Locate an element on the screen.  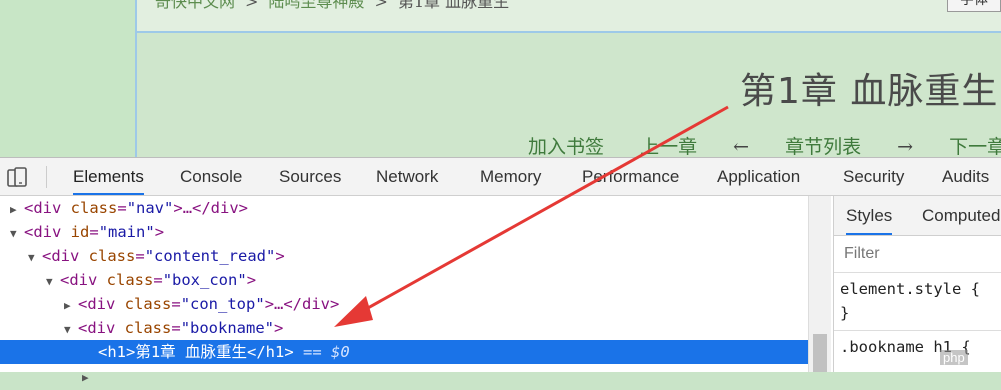
breadcrumb-text: 奇快中文网 > 陆鸣至尊神殿 > 第1章 血脉重生 is located at coordinates (332, 6).